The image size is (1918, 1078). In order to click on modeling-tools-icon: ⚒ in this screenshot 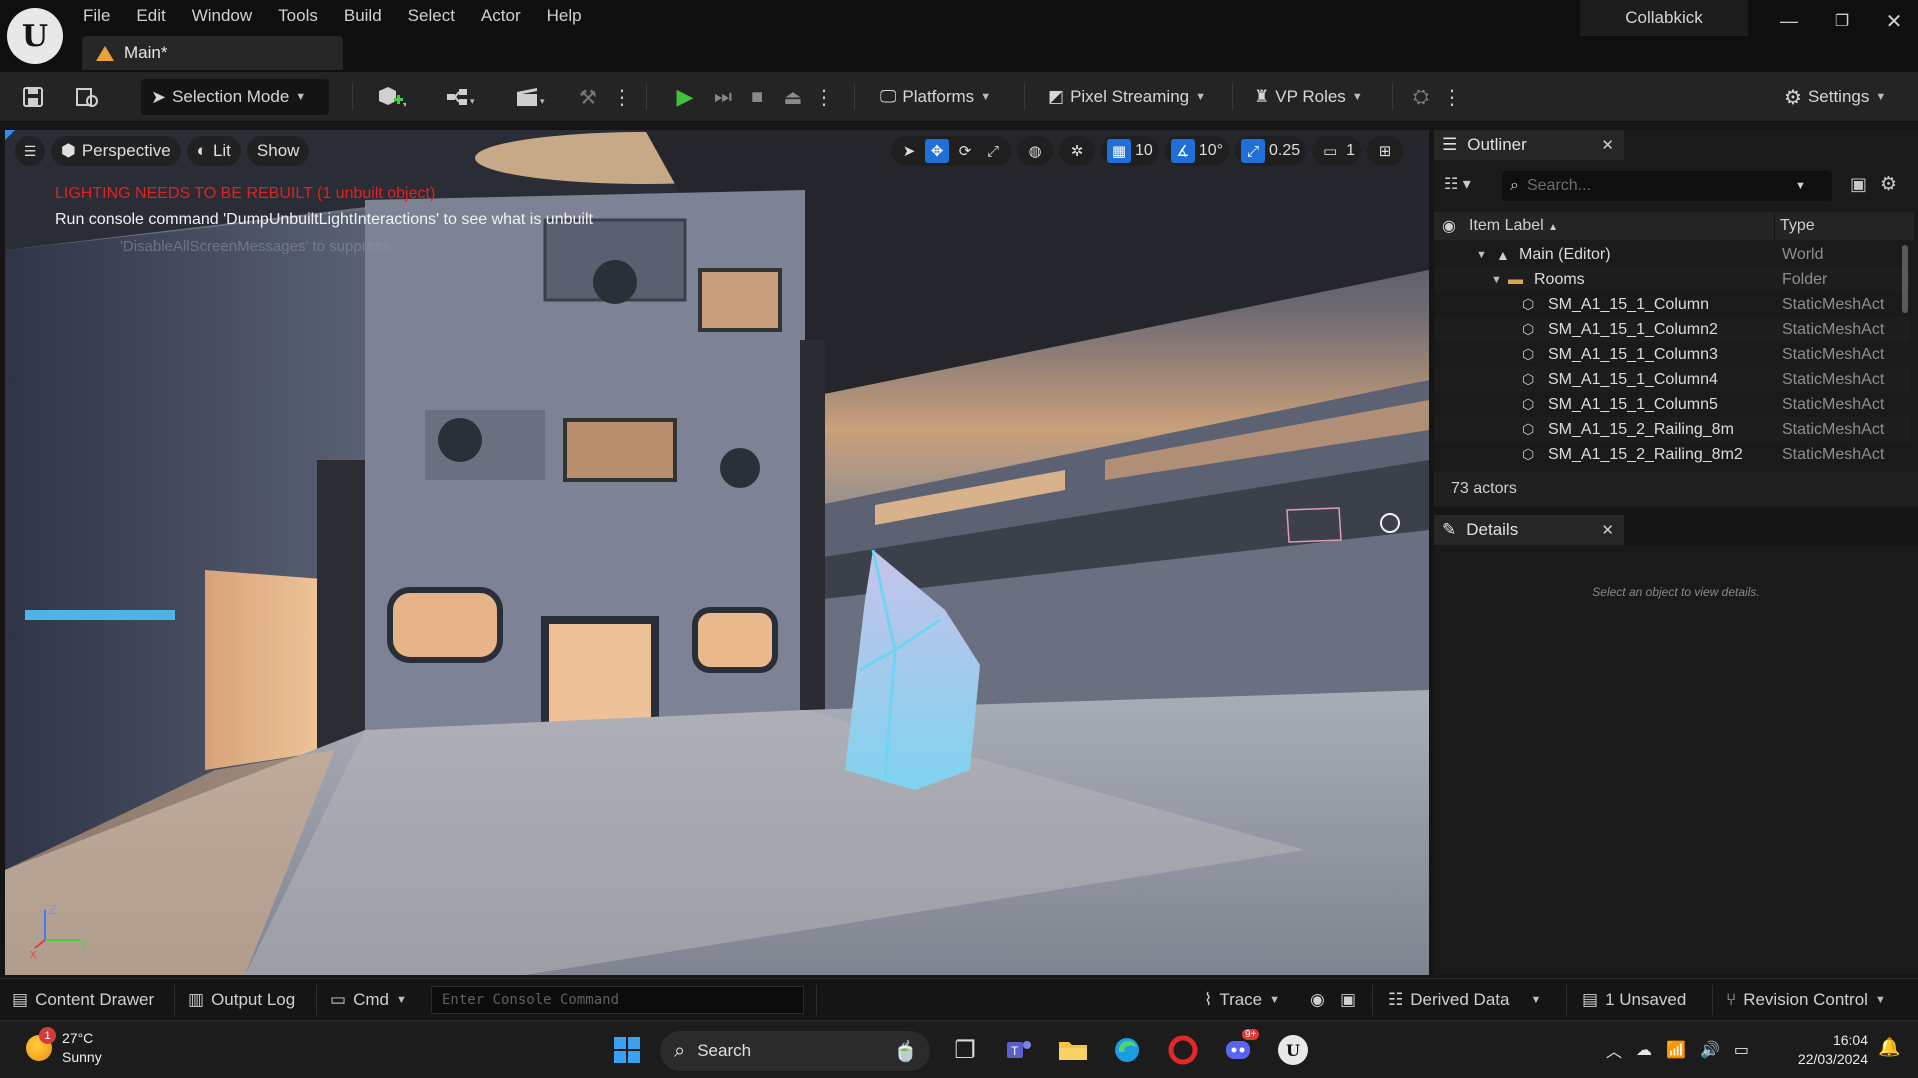, I will do `click(588, 97)`.